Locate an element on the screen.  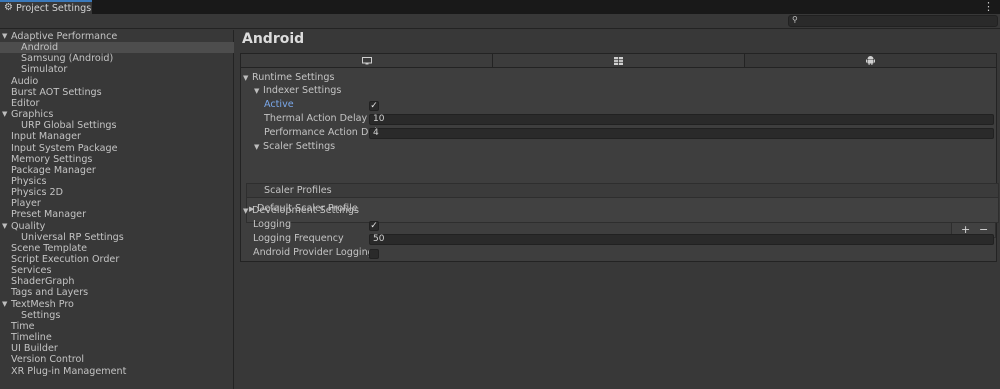
android-icon is located at coordinates (870, 60).